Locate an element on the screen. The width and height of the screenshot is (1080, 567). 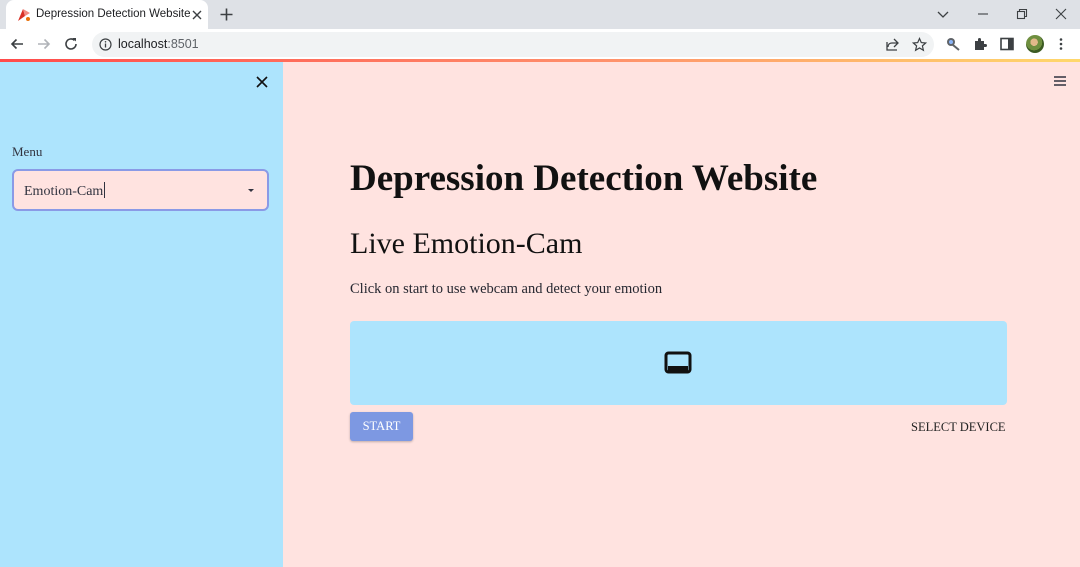
start-button: START is located at coordinates (381, 426).